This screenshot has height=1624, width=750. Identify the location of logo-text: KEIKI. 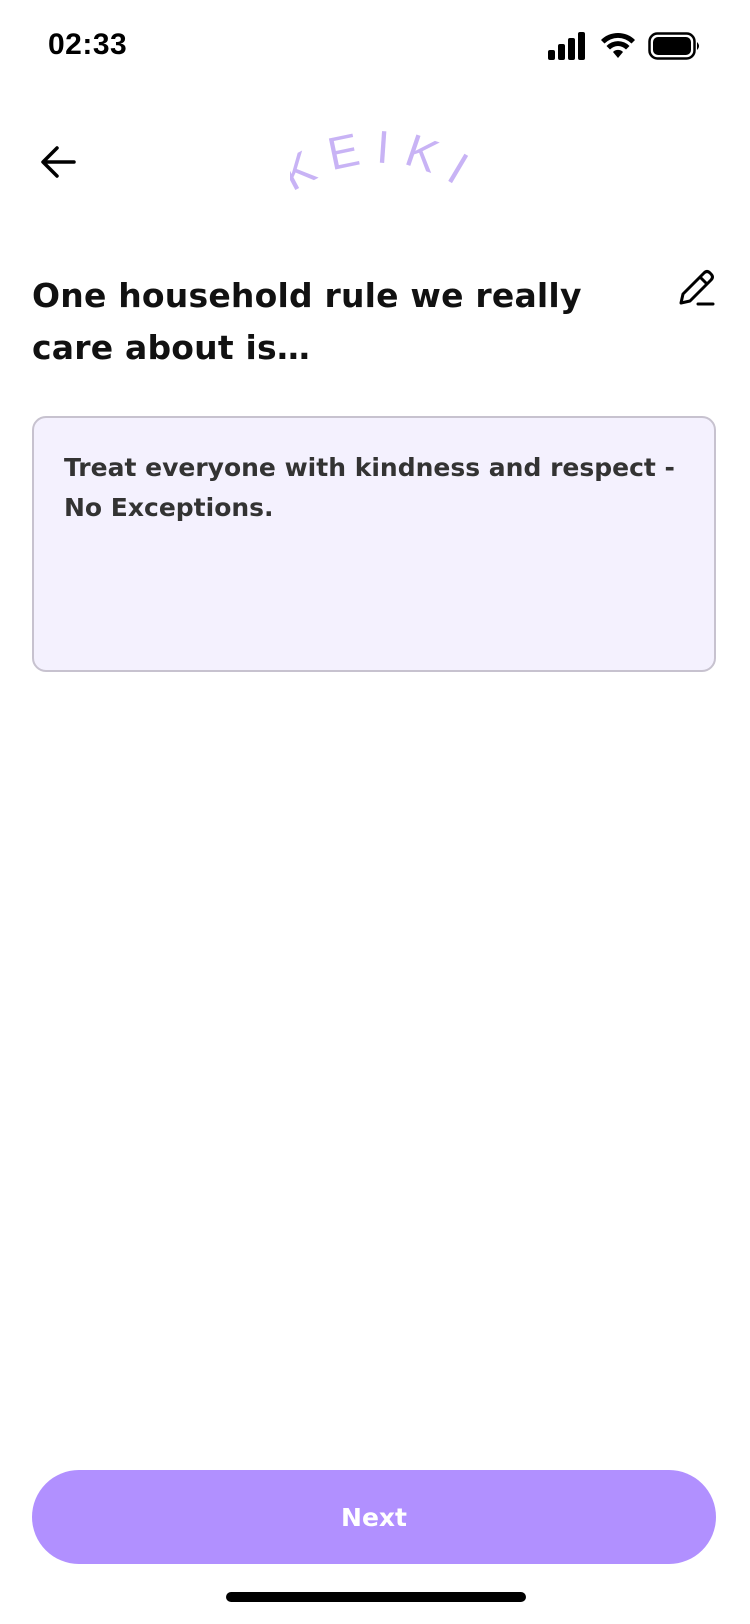
(373, 160).